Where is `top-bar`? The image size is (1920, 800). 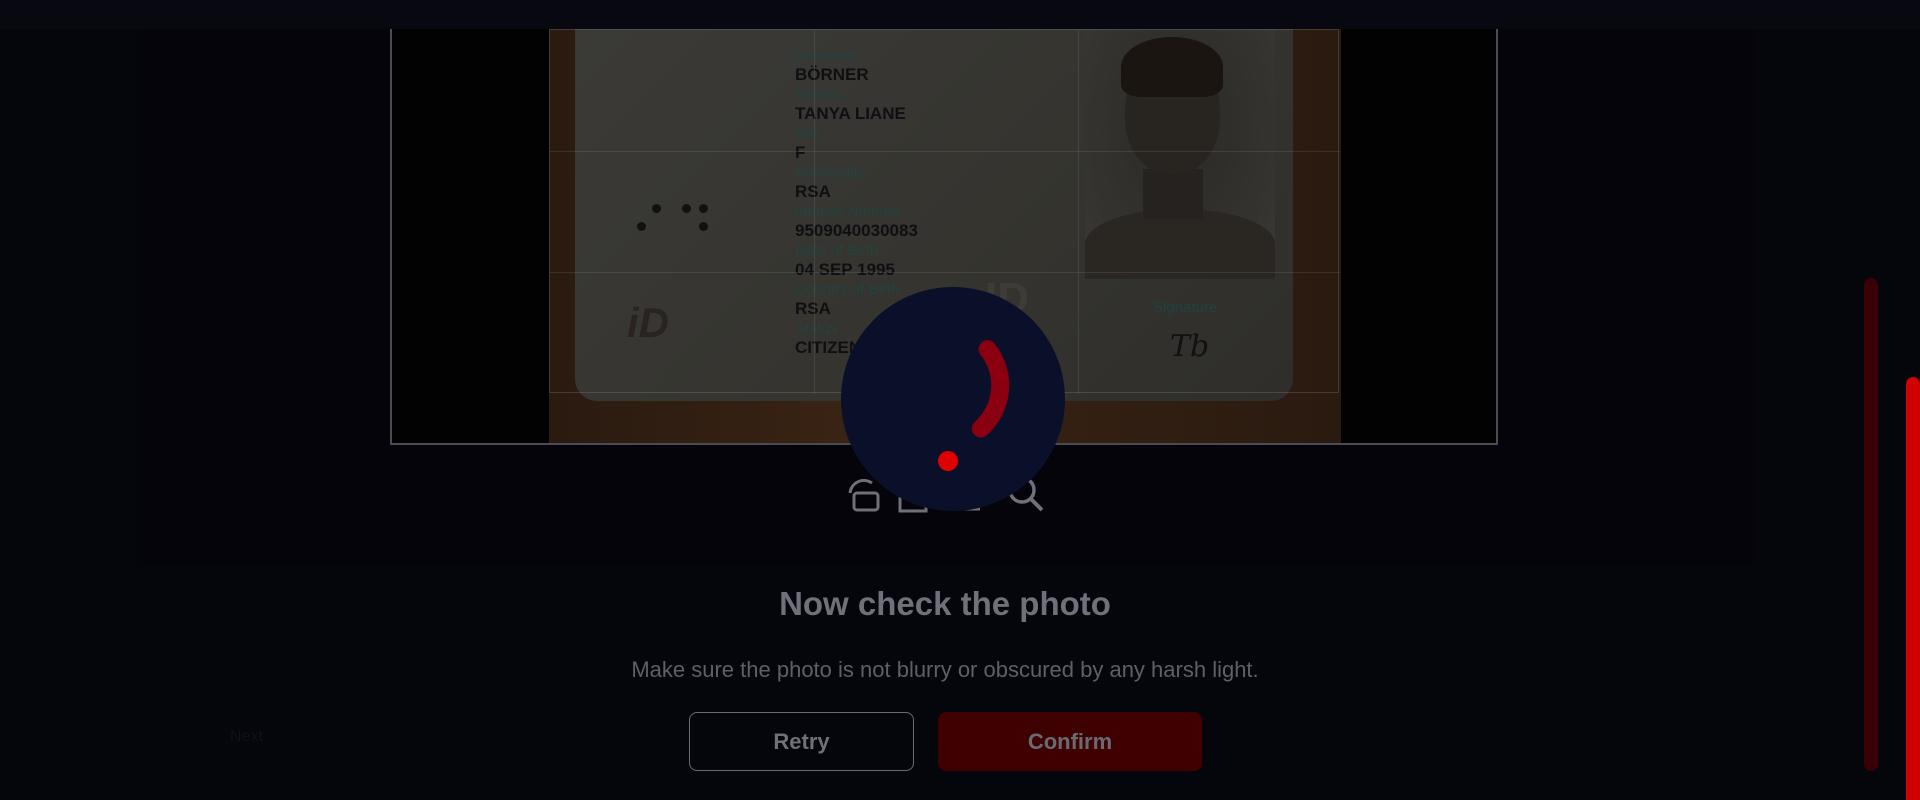
top-bar is located at coordinates (960, 14).